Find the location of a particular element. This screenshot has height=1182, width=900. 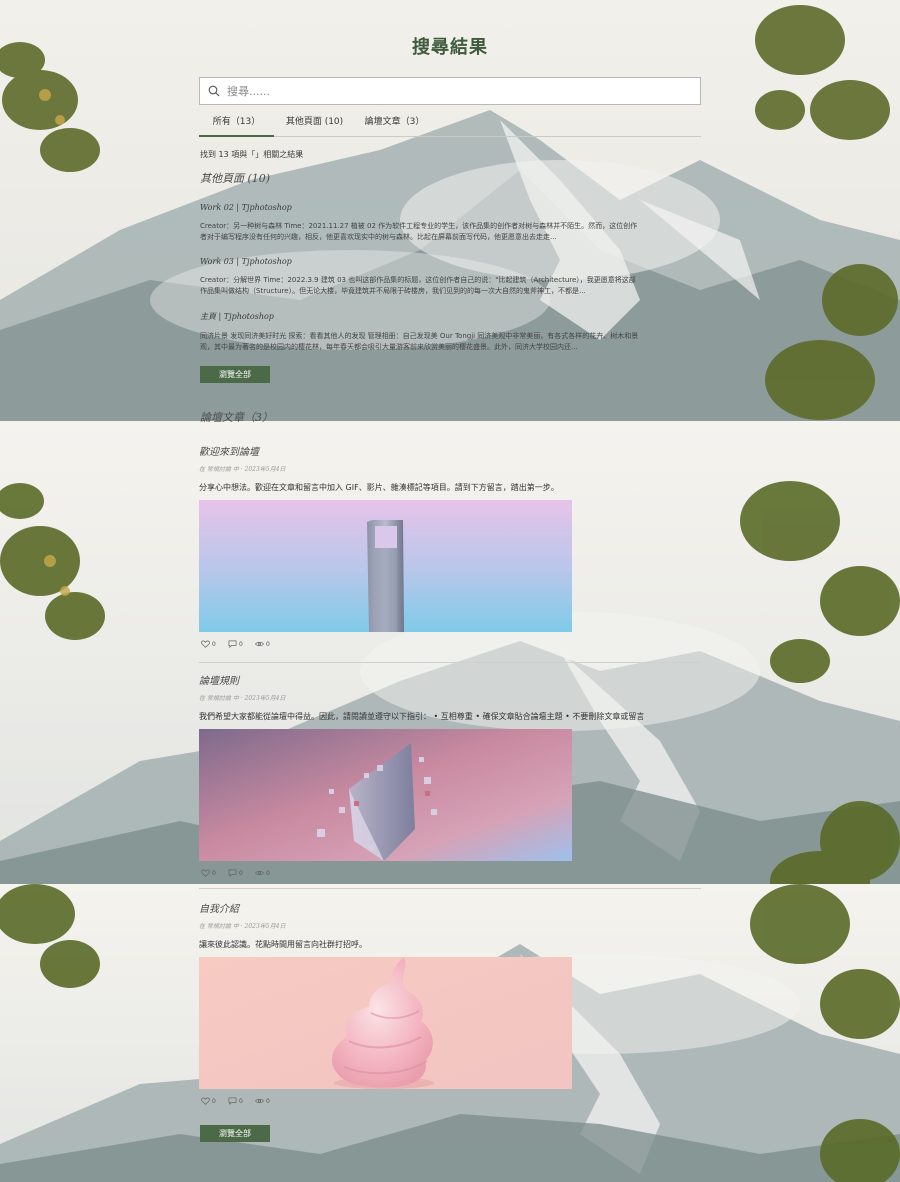

post-title: 自我介紹 is located at coordinates (450, 907).